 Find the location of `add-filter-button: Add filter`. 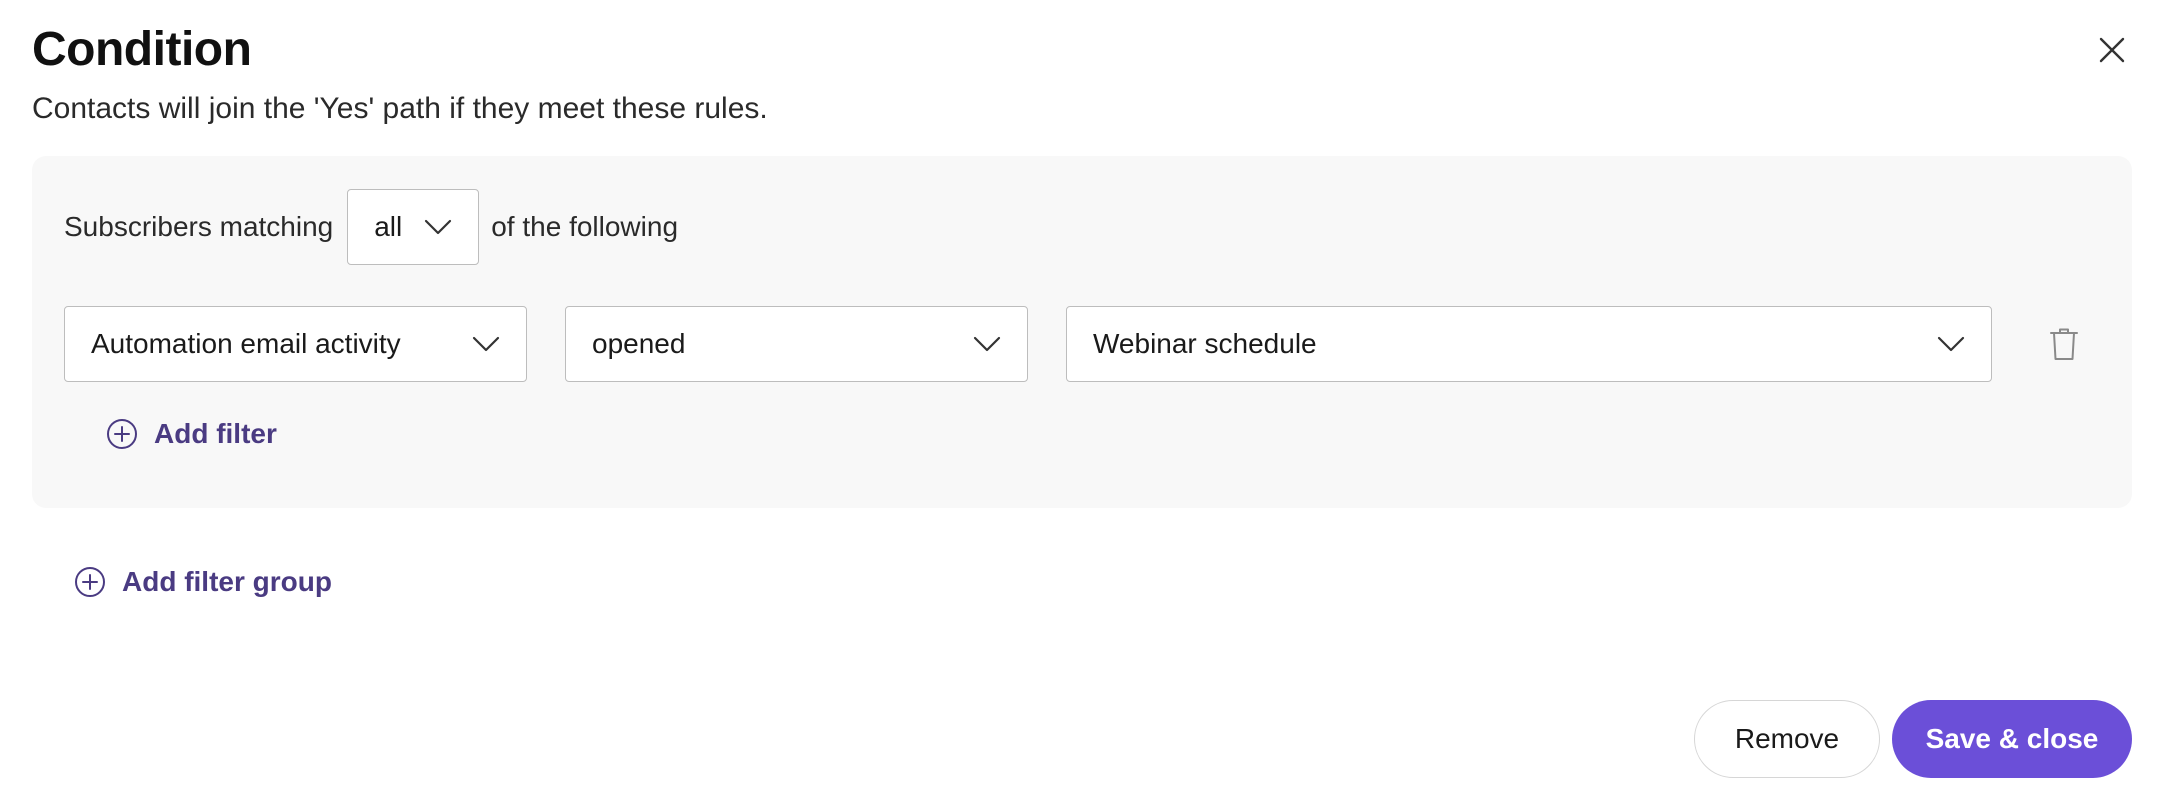

add-filter-button: Add filter is located at coordinates (191, 434).